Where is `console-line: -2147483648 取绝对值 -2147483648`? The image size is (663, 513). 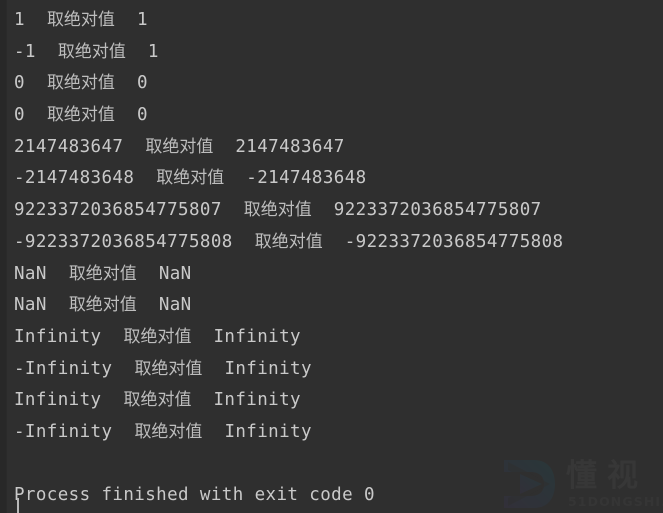 console-line: -2147483648 取绝对值 -2147483648 is located at coordinates (338, 179).